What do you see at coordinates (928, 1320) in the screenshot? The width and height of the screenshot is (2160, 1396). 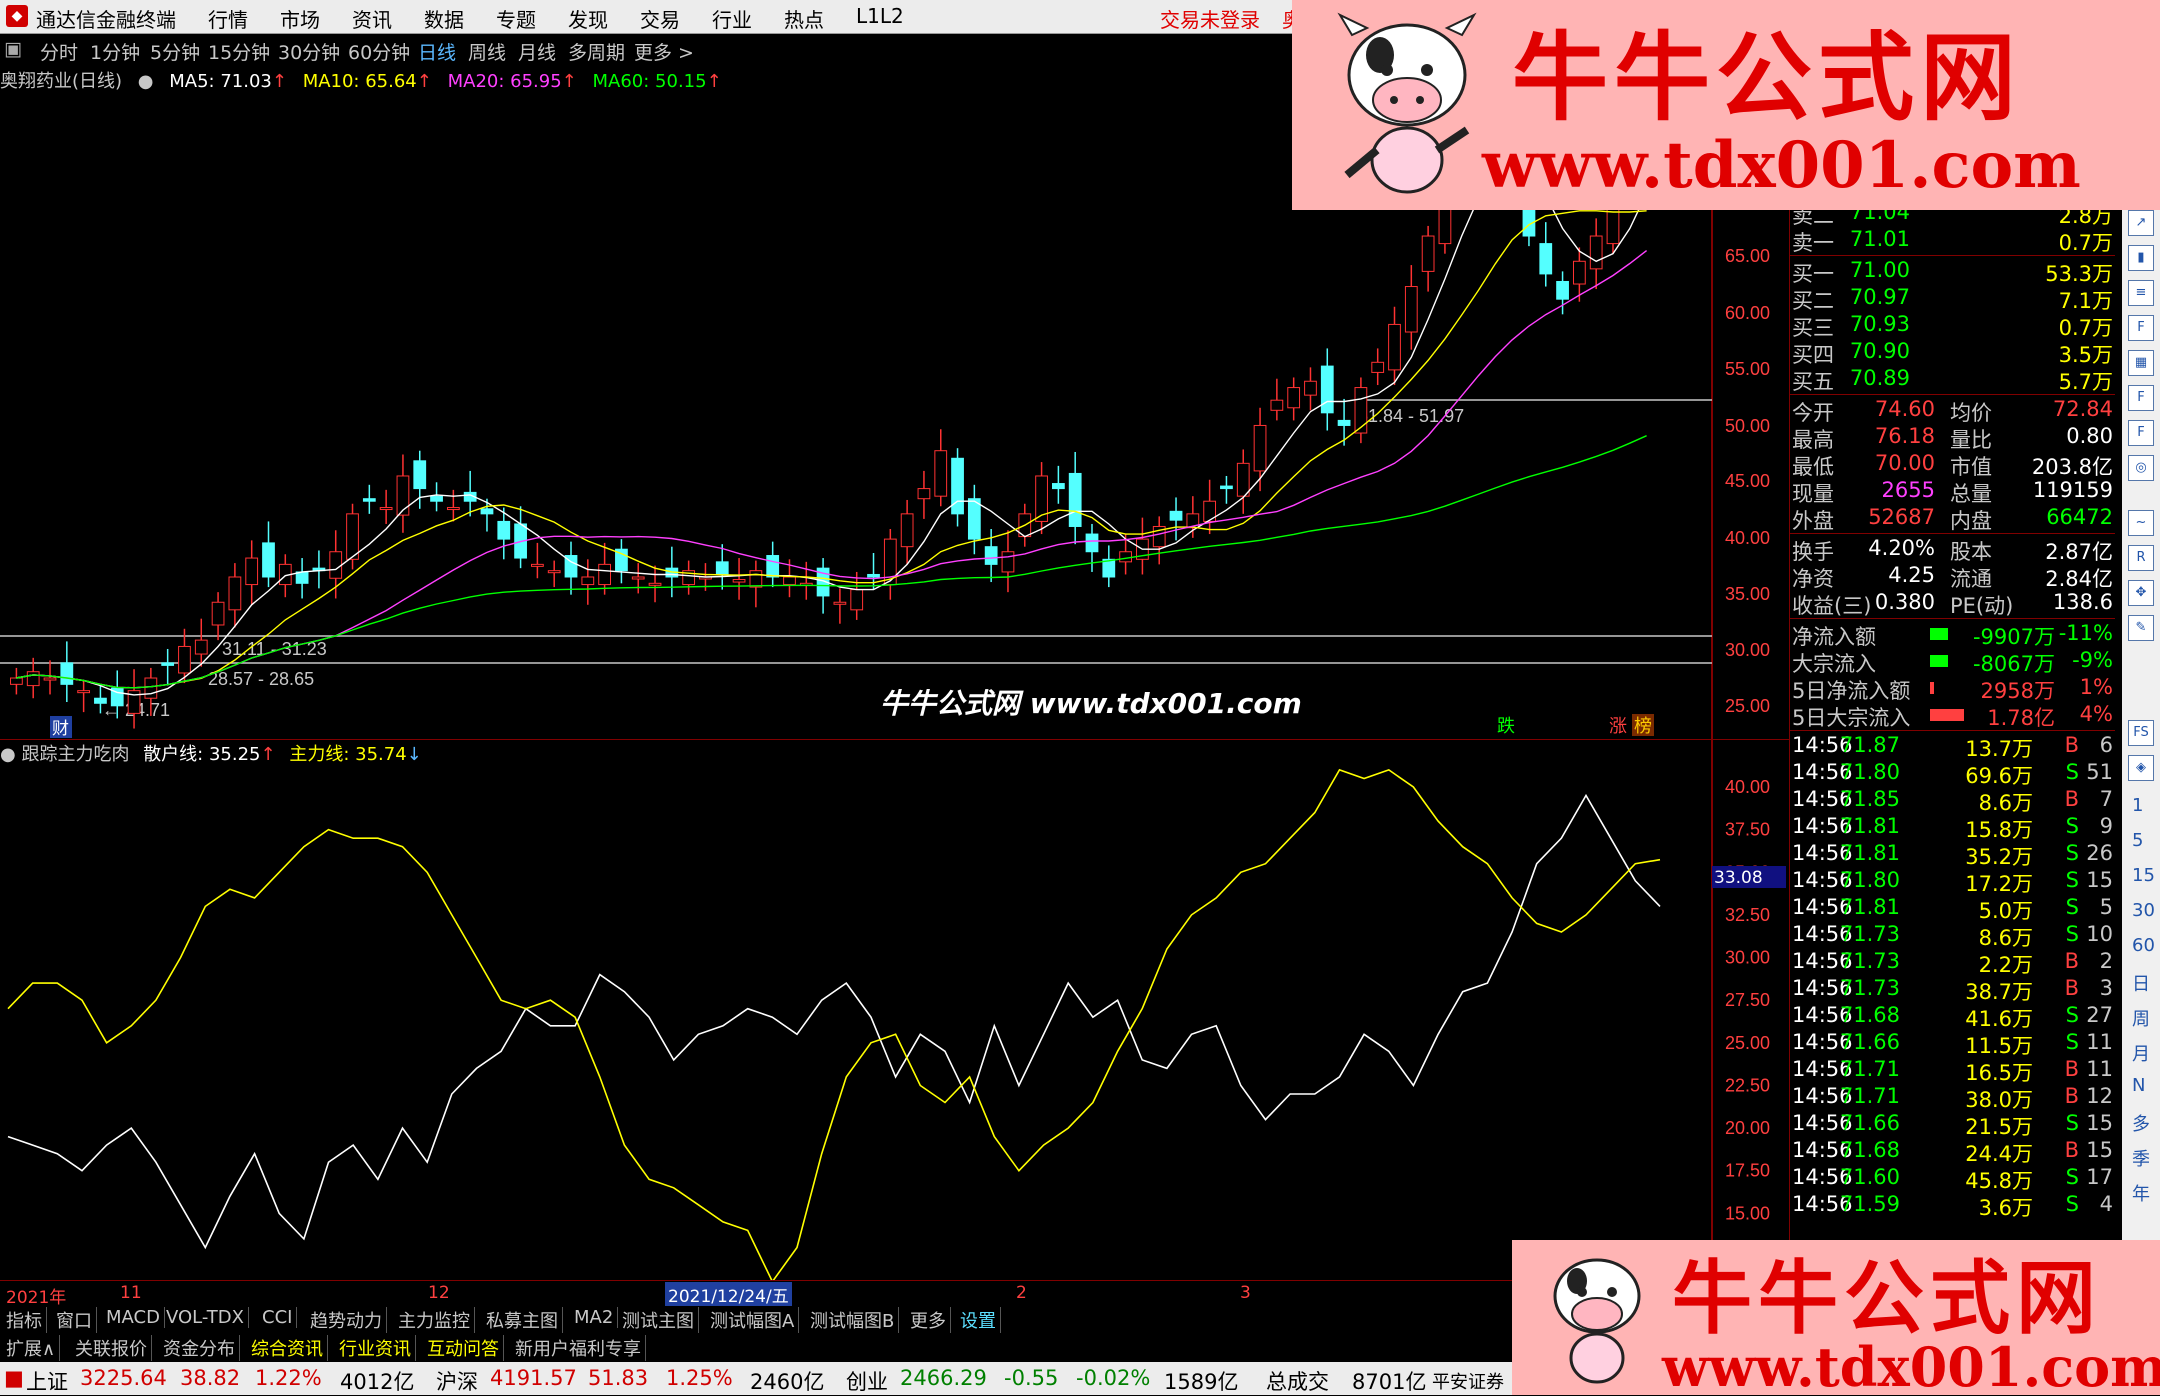 I see `tab-12: 更多` at bounding box center [928, 1320].